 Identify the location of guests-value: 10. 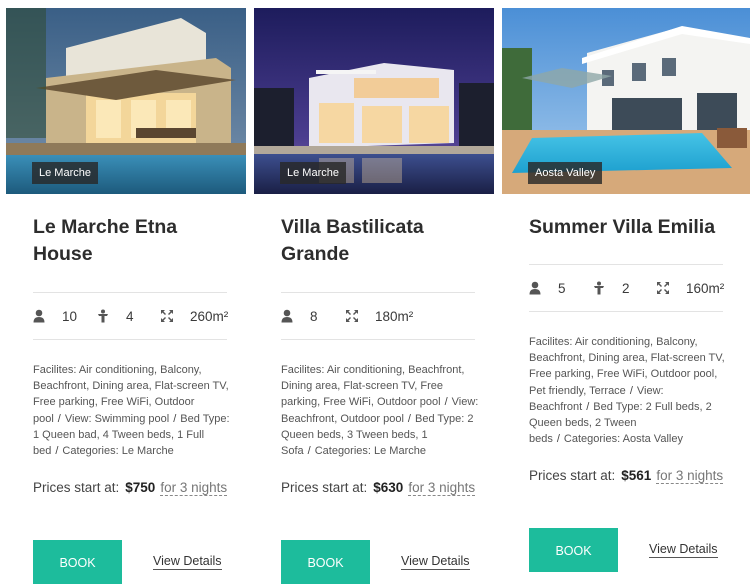
(70, 316).